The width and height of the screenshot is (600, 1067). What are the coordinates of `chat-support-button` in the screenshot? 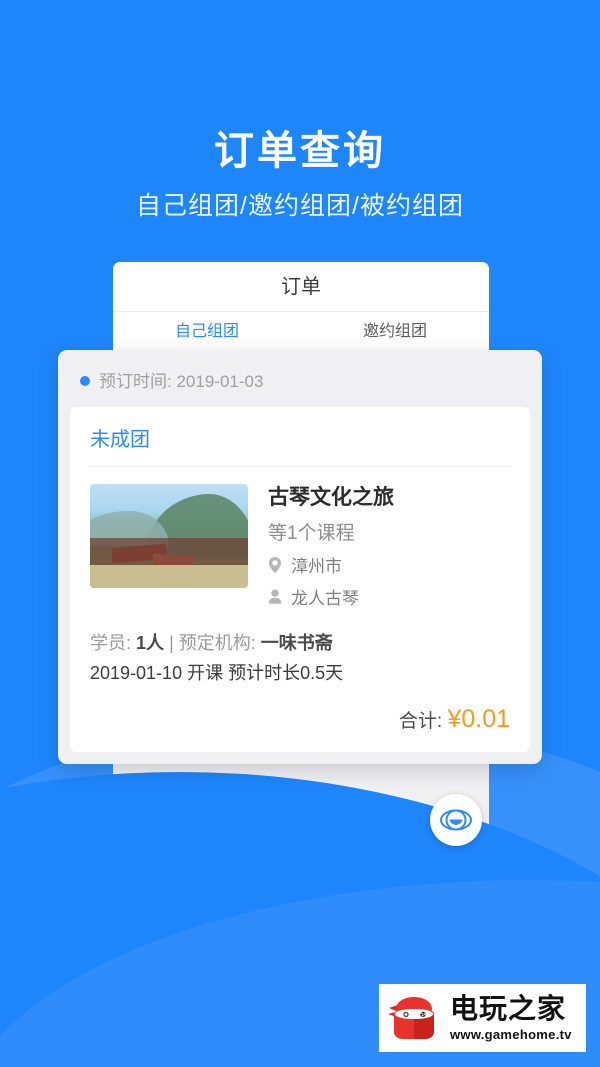 It's located at (456, 820).